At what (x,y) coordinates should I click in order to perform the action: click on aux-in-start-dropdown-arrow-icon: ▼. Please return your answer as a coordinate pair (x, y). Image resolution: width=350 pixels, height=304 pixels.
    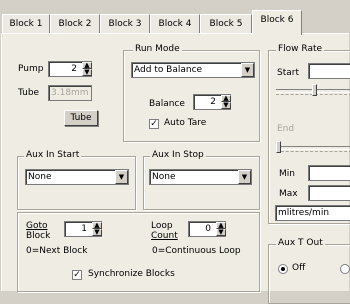
    Looking at the image, I should click on (121, 177).